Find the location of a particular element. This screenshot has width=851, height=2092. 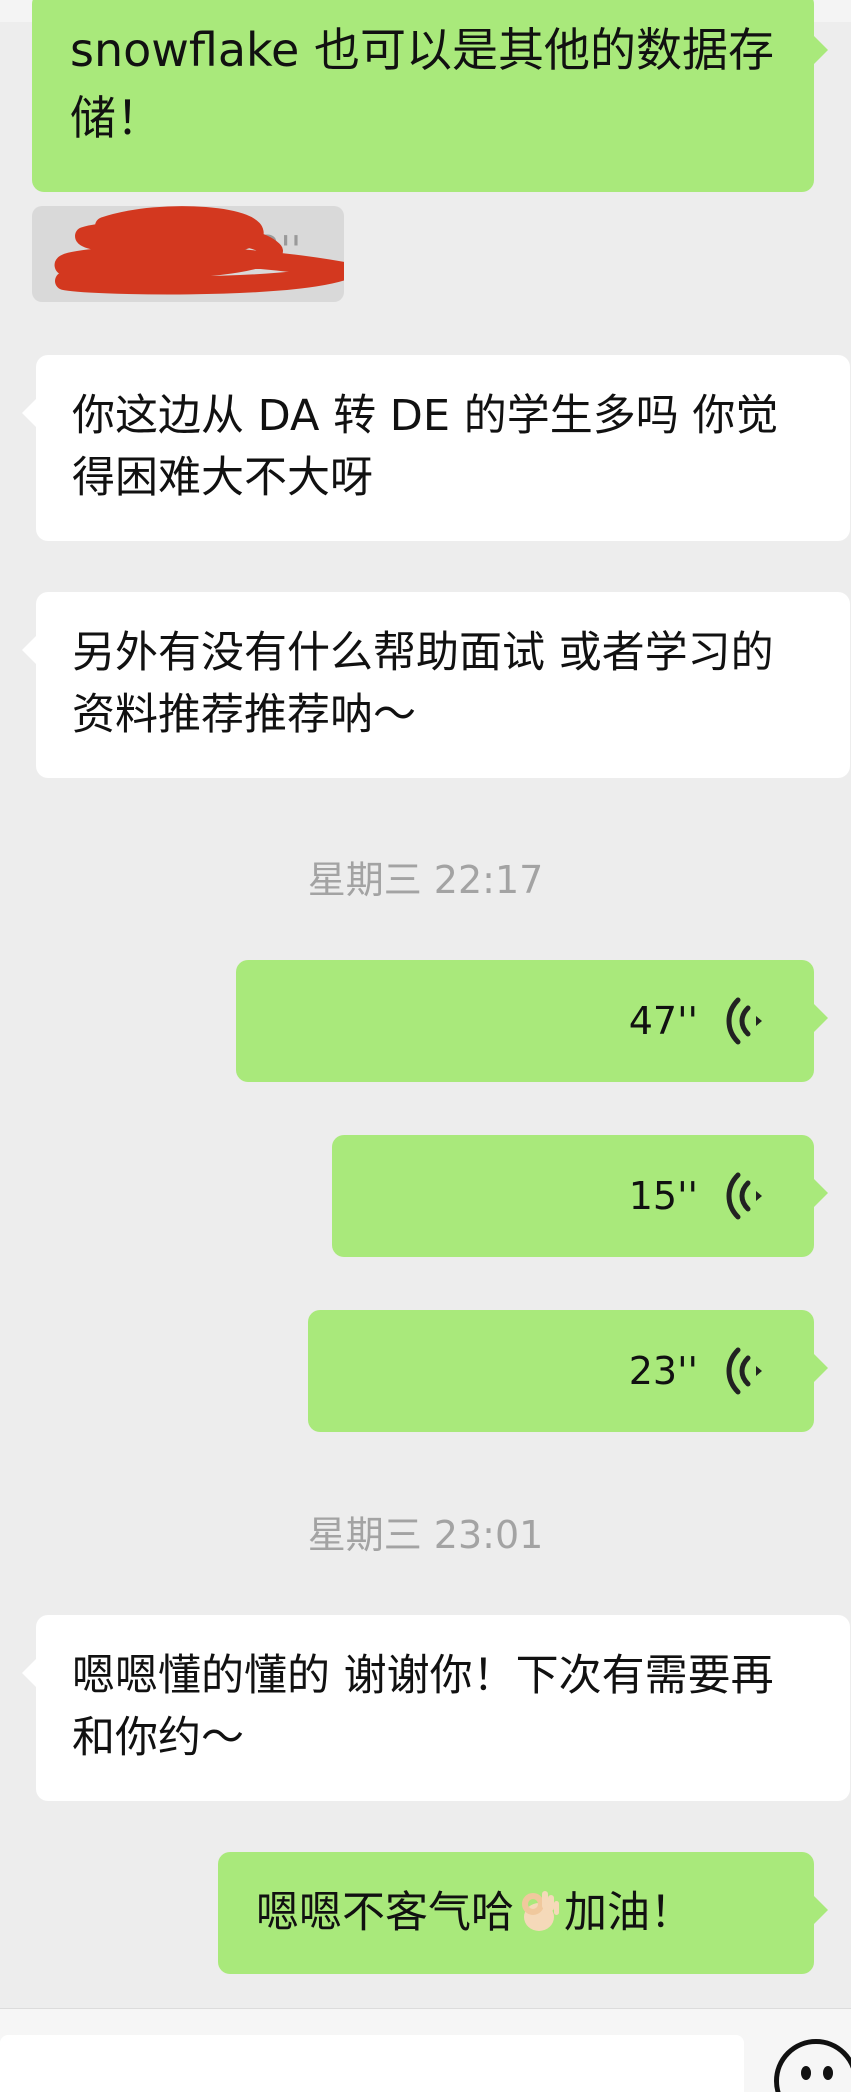

message-bubble-outgoing: snowflake 也可以是其他的数据存储！ is located at coordinates (430, 96).